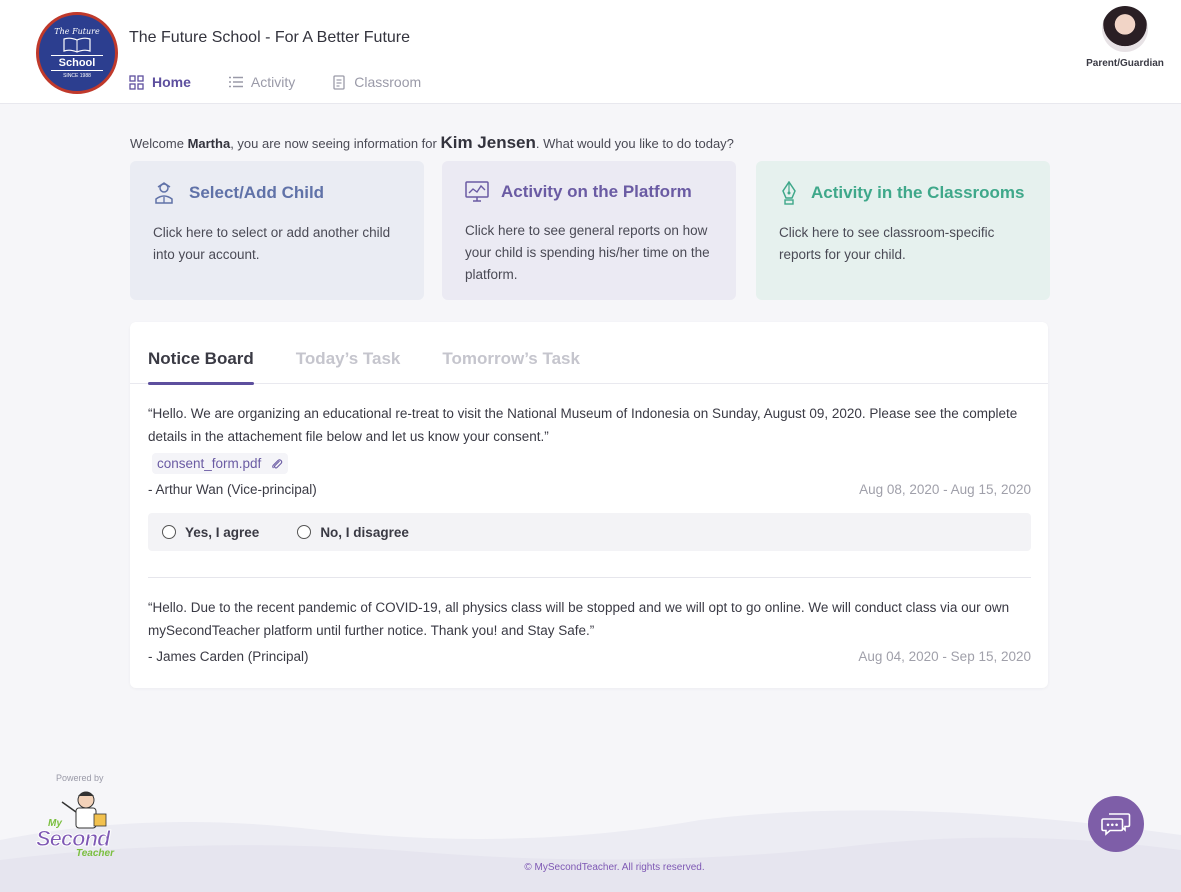 This screenshot has height=892, width=1181. Describe the element at coordinates (614, 867) in the screenshot. I see `copyright: © MySecondTeacher. All rights reserved.` at that location.